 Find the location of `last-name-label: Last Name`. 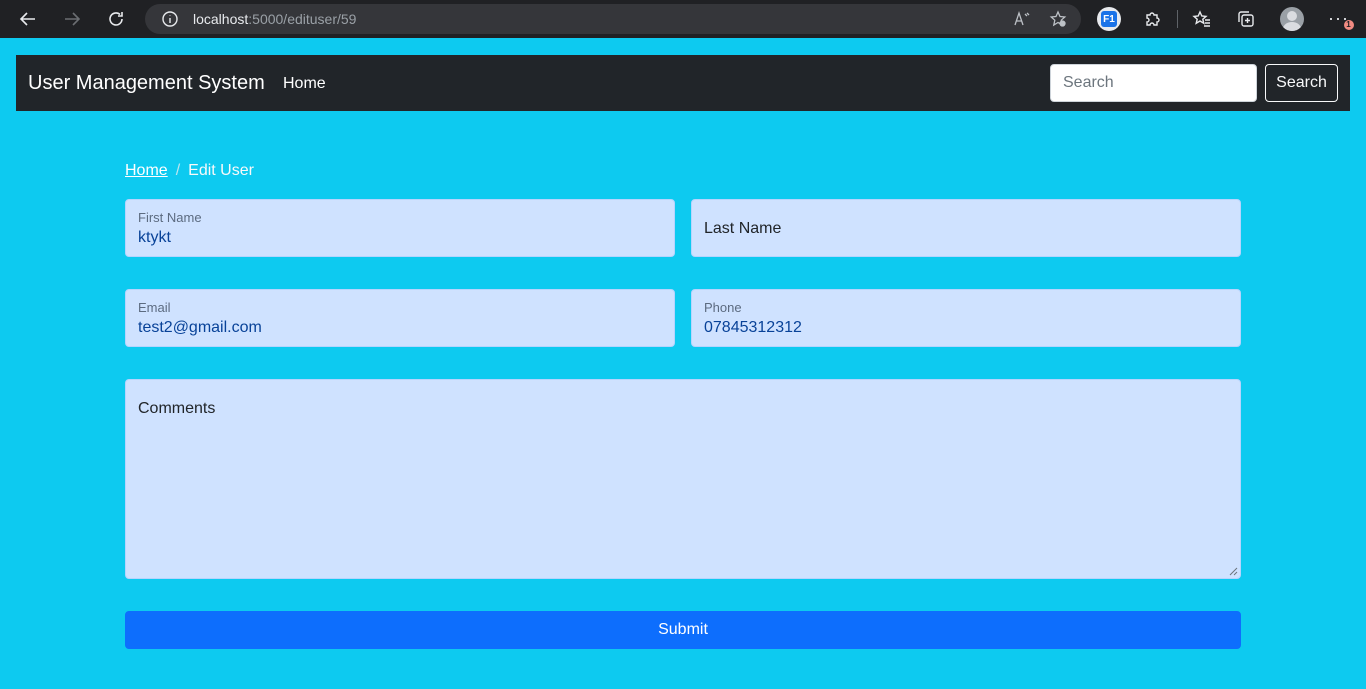

last-name-label: Last Name is located at coordinates (743, 228).